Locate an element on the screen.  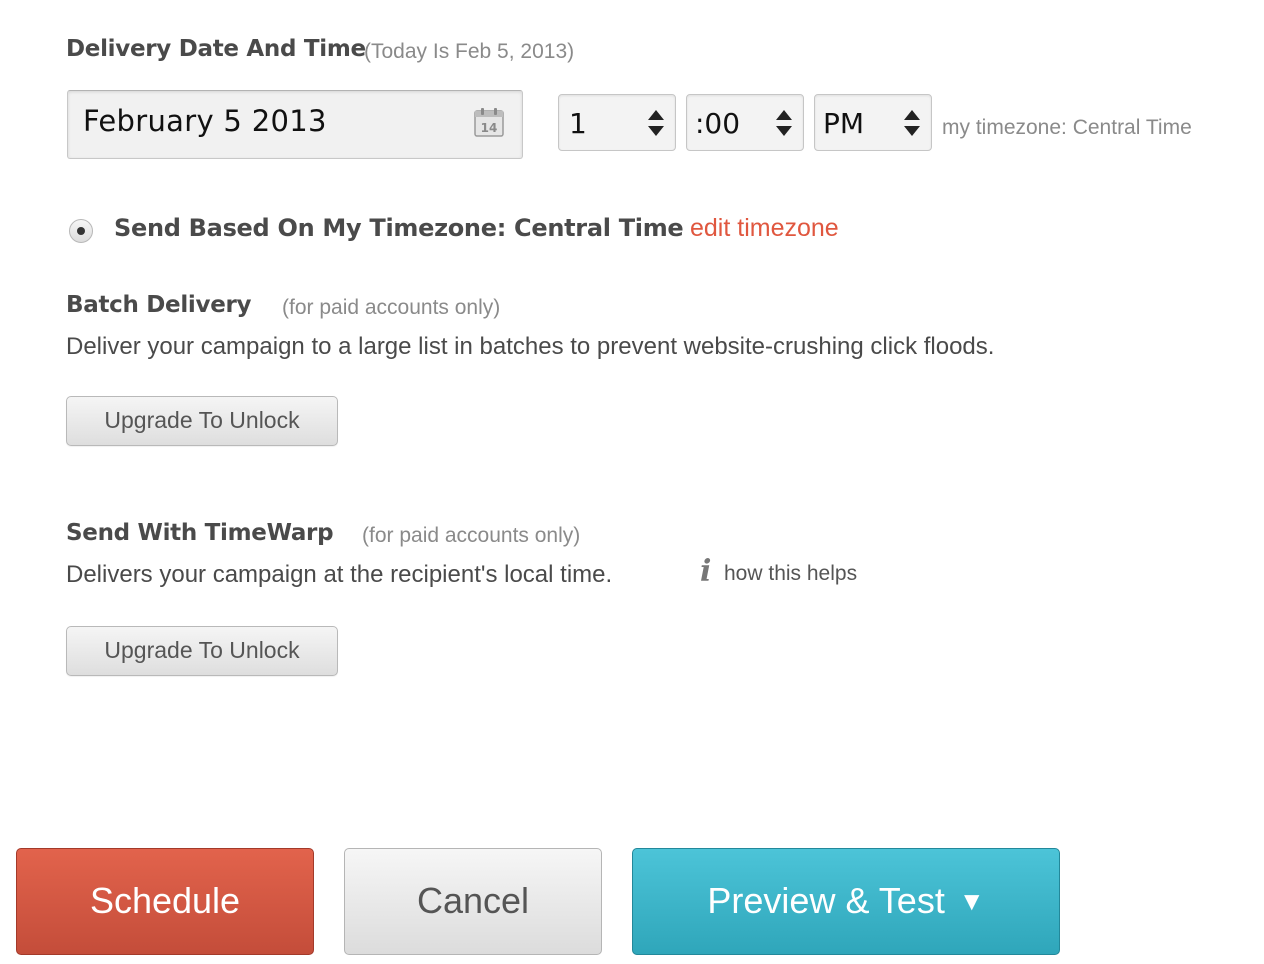
date-value: February 5 2013 is located at coordinates (205, 121).